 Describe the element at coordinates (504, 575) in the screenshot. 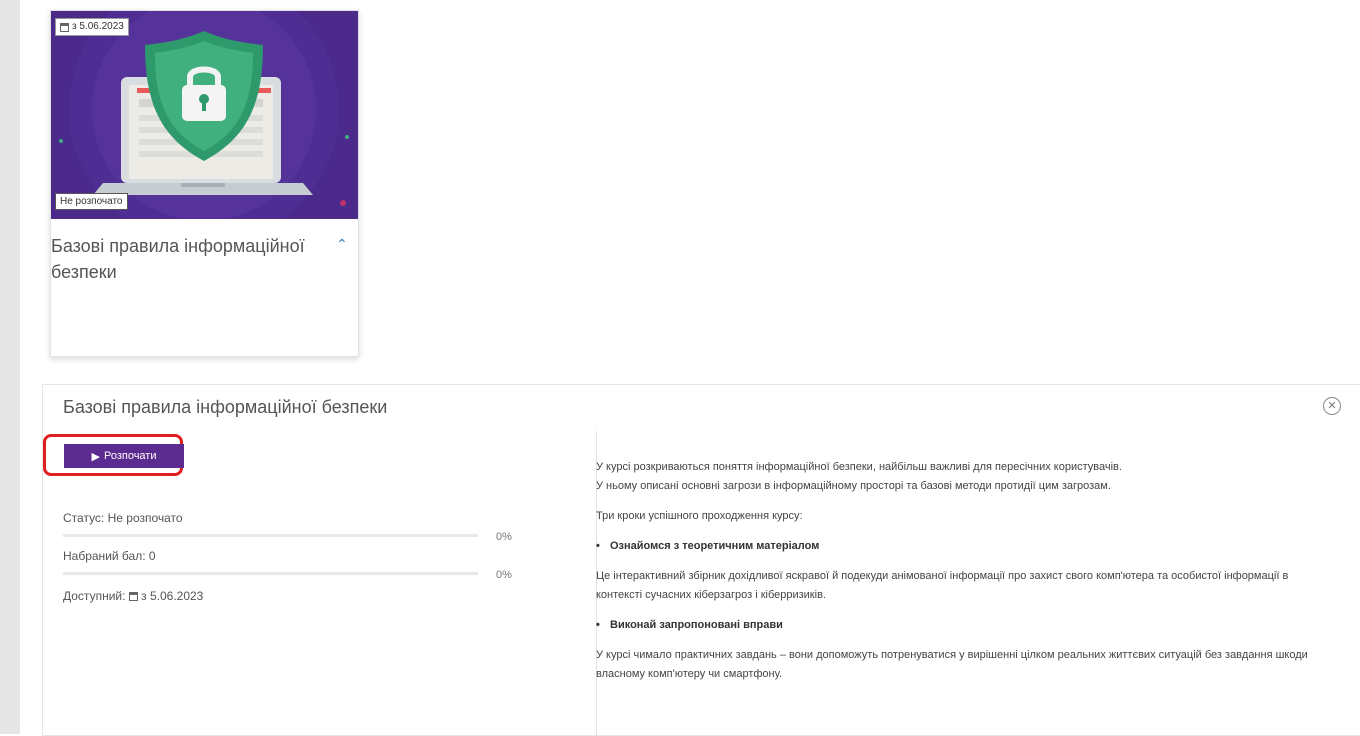

I see `score-percent: 0%` at that location.